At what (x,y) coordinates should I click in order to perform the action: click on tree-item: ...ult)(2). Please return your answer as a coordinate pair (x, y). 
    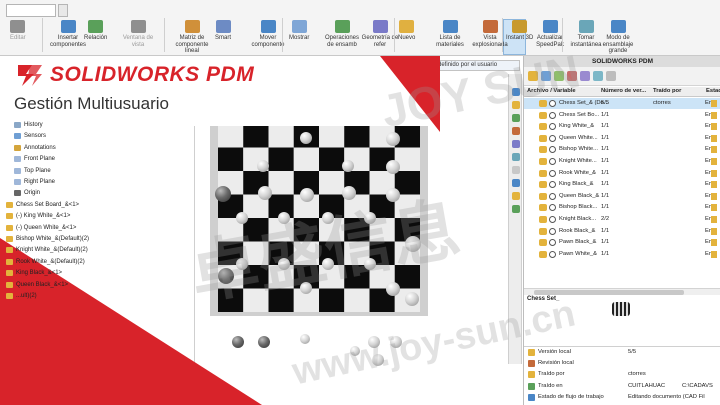
    Looking at the image, I should click on (21, 296).